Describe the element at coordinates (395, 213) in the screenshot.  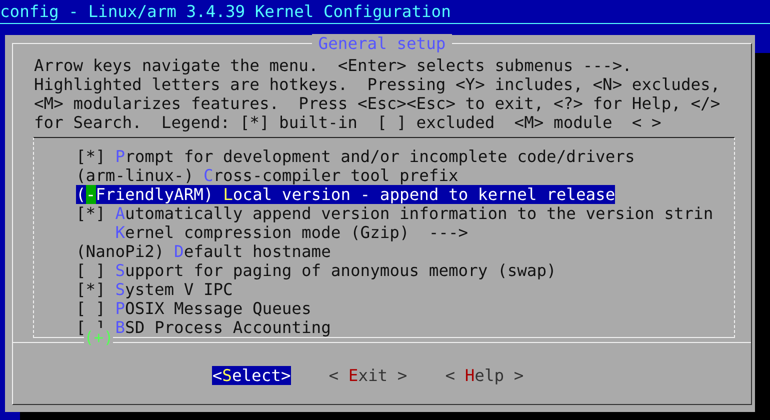
I see `menu-item: [*] Automatically append version information to the version strin` at that location.